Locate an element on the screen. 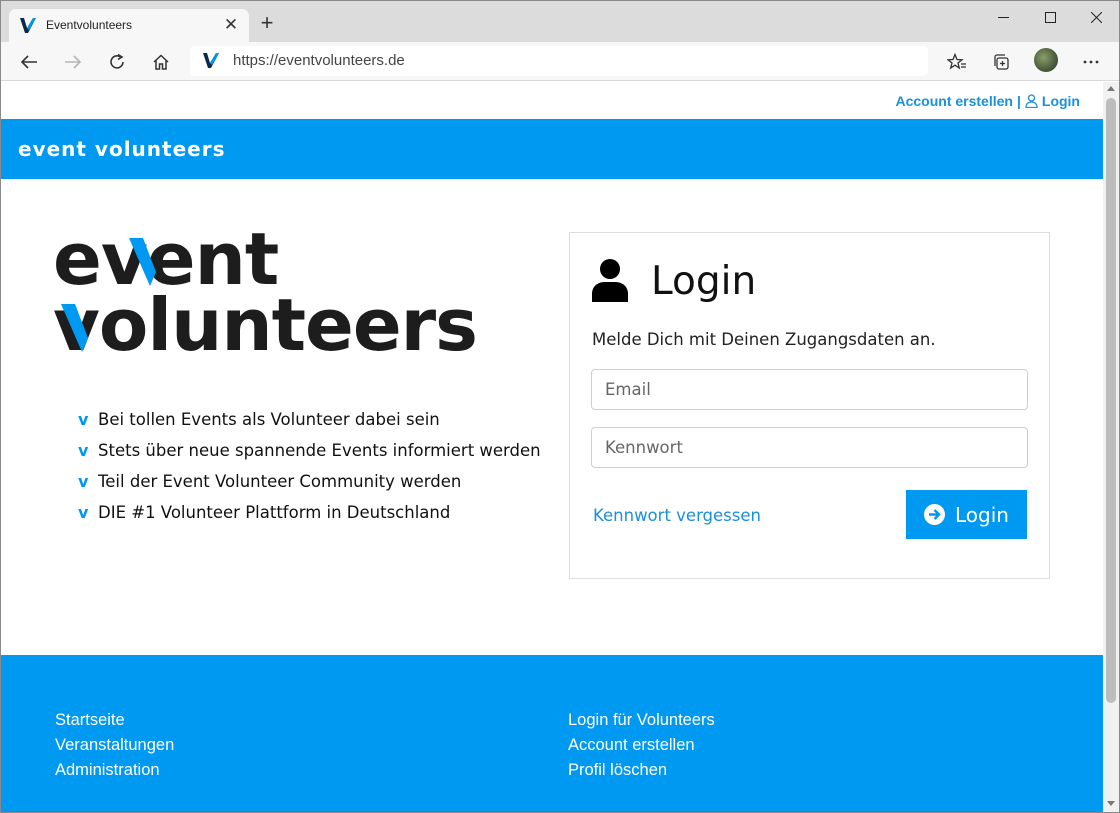  tab-title: Eventvolunteers is located at coordinates (89, 25).